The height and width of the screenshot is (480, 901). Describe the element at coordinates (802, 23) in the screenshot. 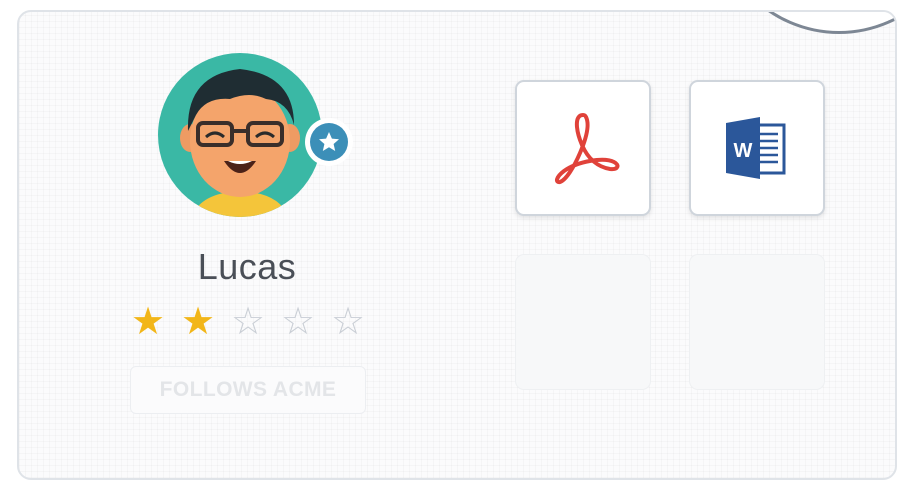

I see `magnifier-arc` at that location.